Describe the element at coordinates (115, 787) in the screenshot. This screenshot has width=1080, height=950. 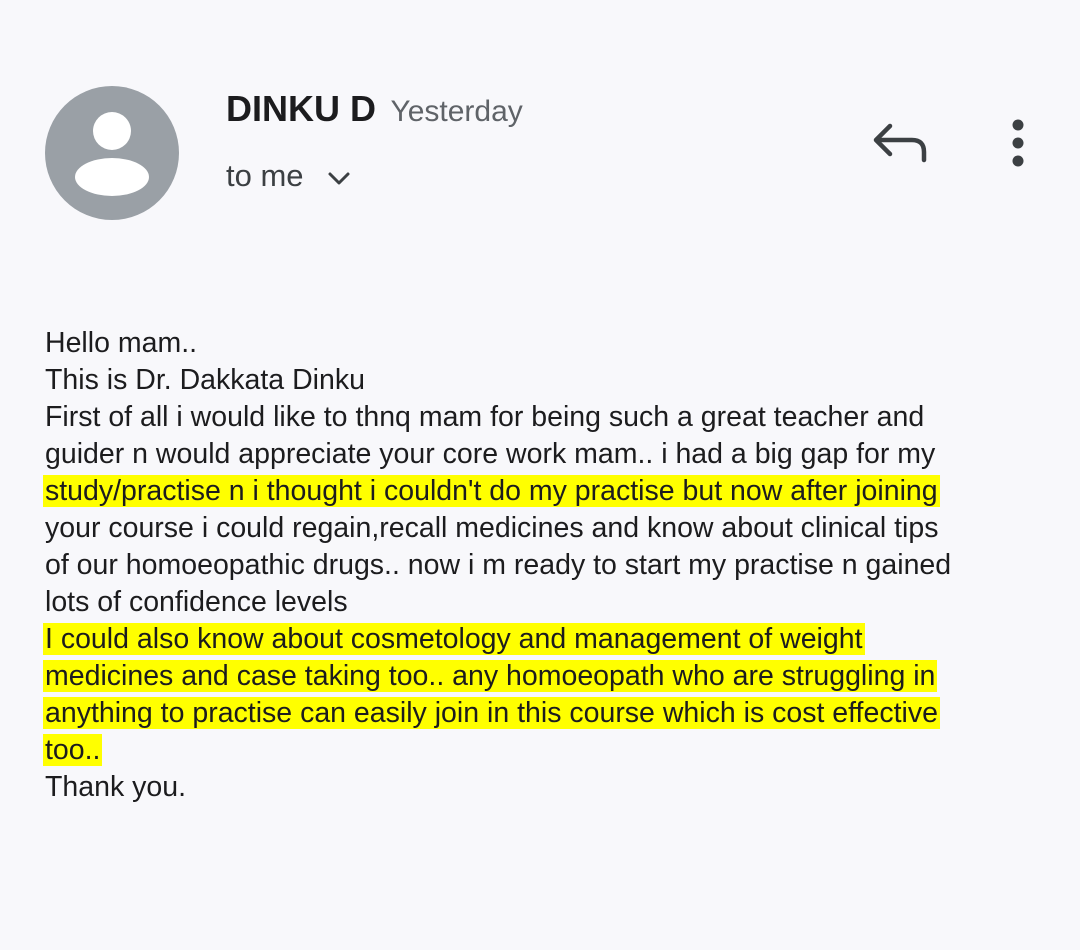
I see `message-line-text: Thank you.` at that location.